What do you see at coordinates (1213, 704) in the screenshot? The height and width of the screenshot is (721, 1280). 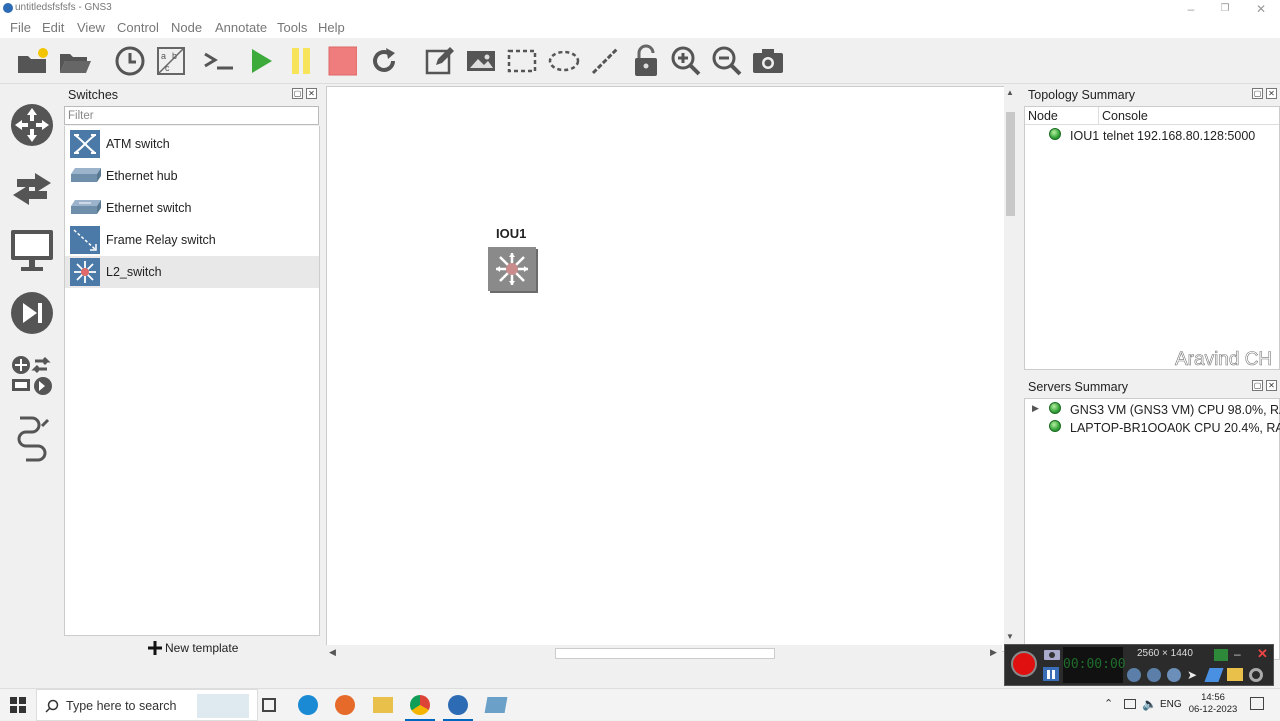 I see `clock: 14:56 06-12-2023` at bounding box center [1213, 704].